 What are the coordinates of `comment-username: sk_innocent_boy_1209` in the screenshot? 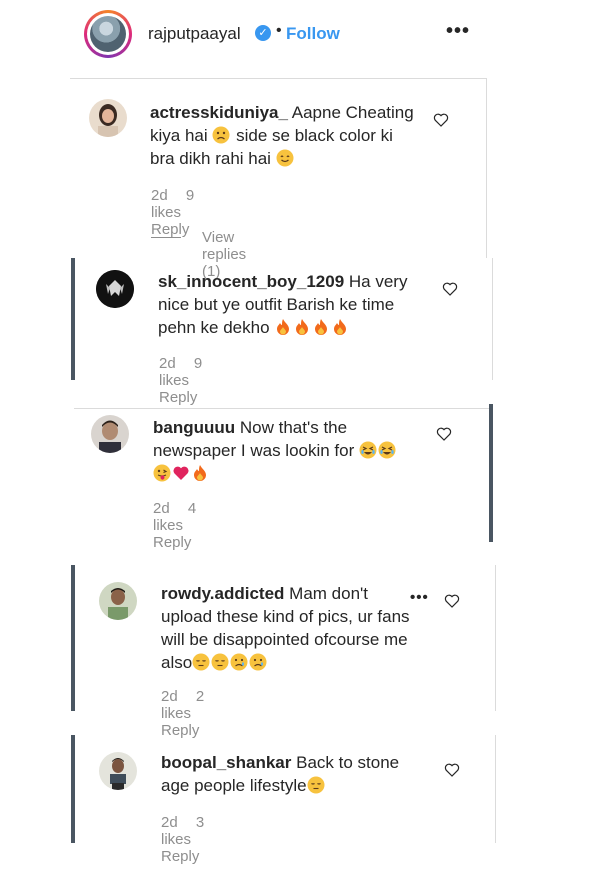 It's located at (251, 281).